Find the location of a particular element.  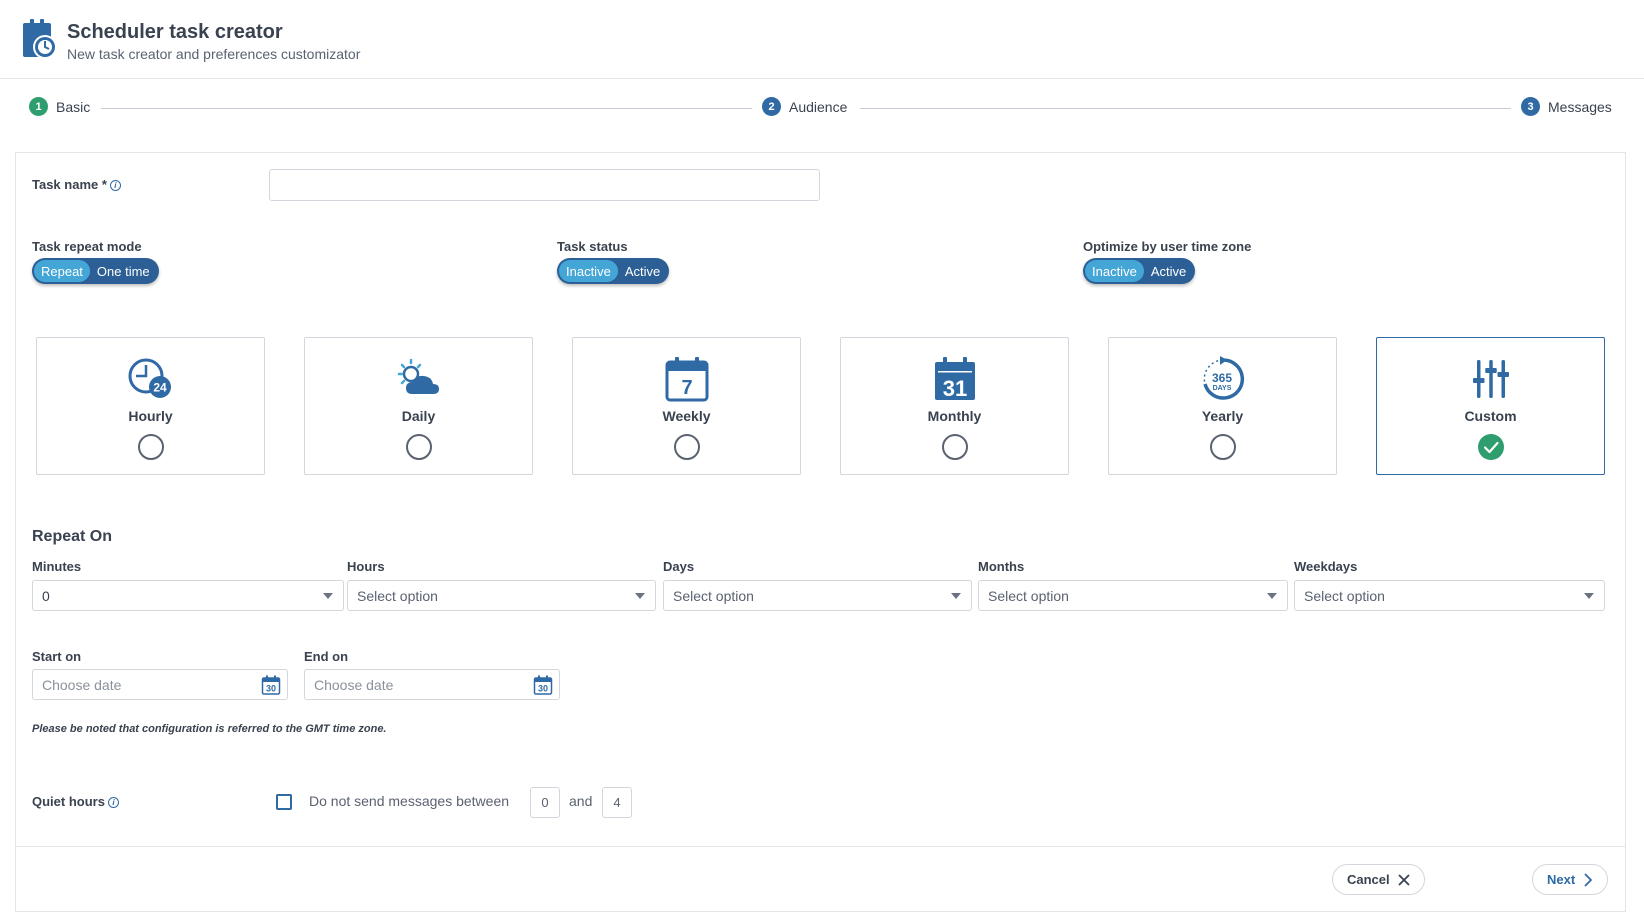

mode-card-yearly: 365 DAYS Yearly is located at coordinates (1222, 406).